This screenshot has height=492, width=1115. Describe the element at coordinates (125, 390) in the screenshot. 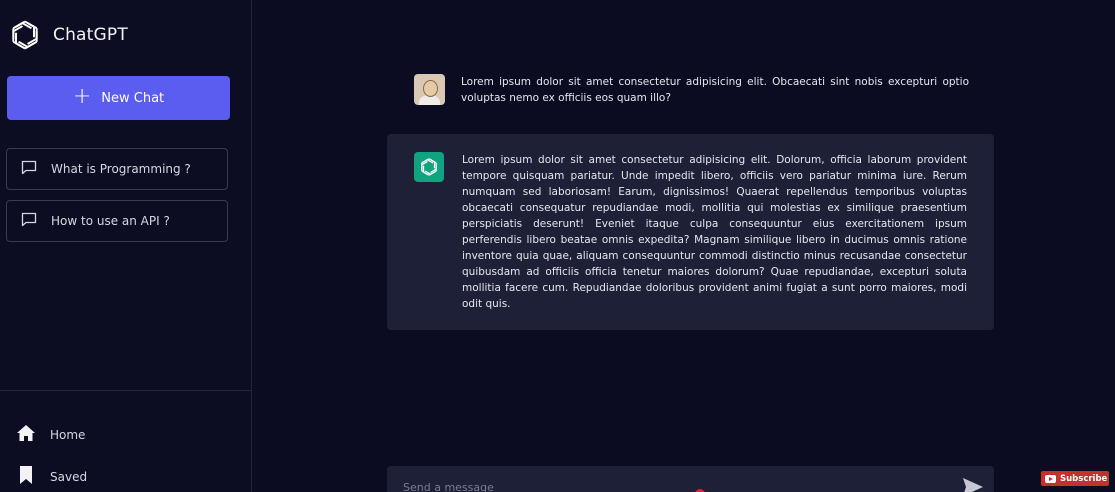

I see `sidebar-divider` at that location.